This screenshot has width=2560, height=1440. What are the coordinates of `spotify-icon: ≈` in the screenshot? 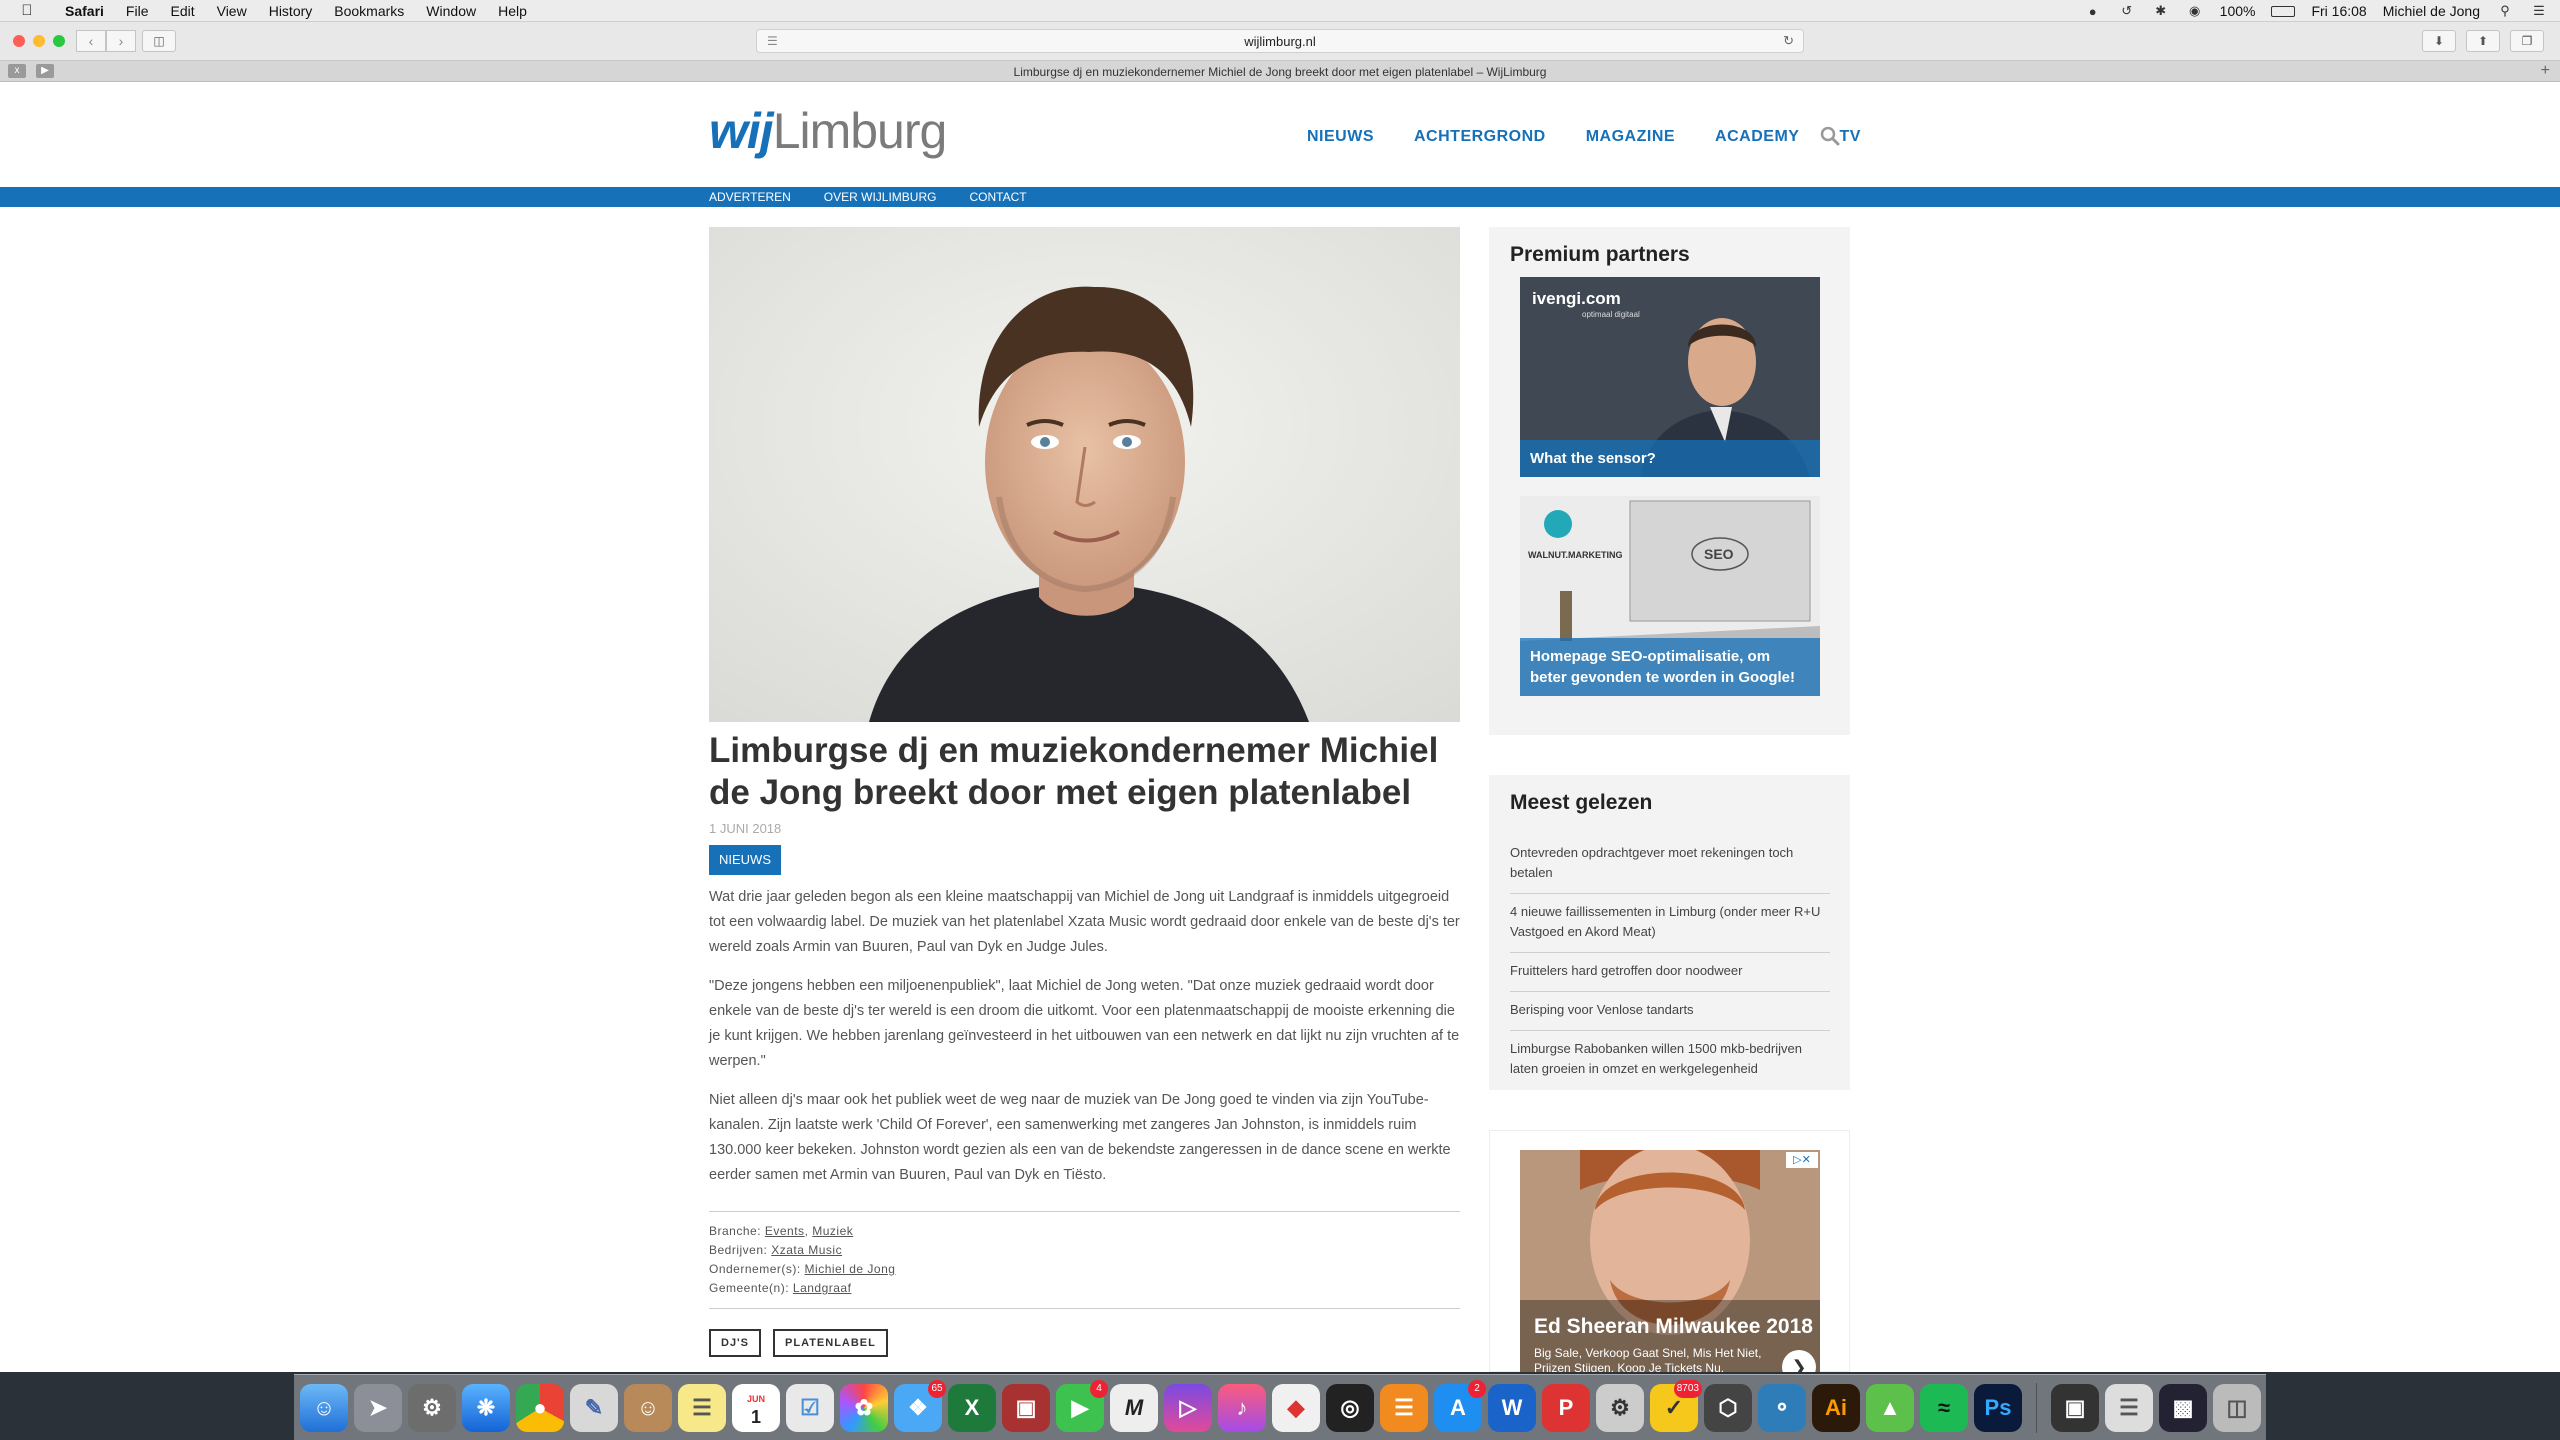 It's located at (1944, 1407).